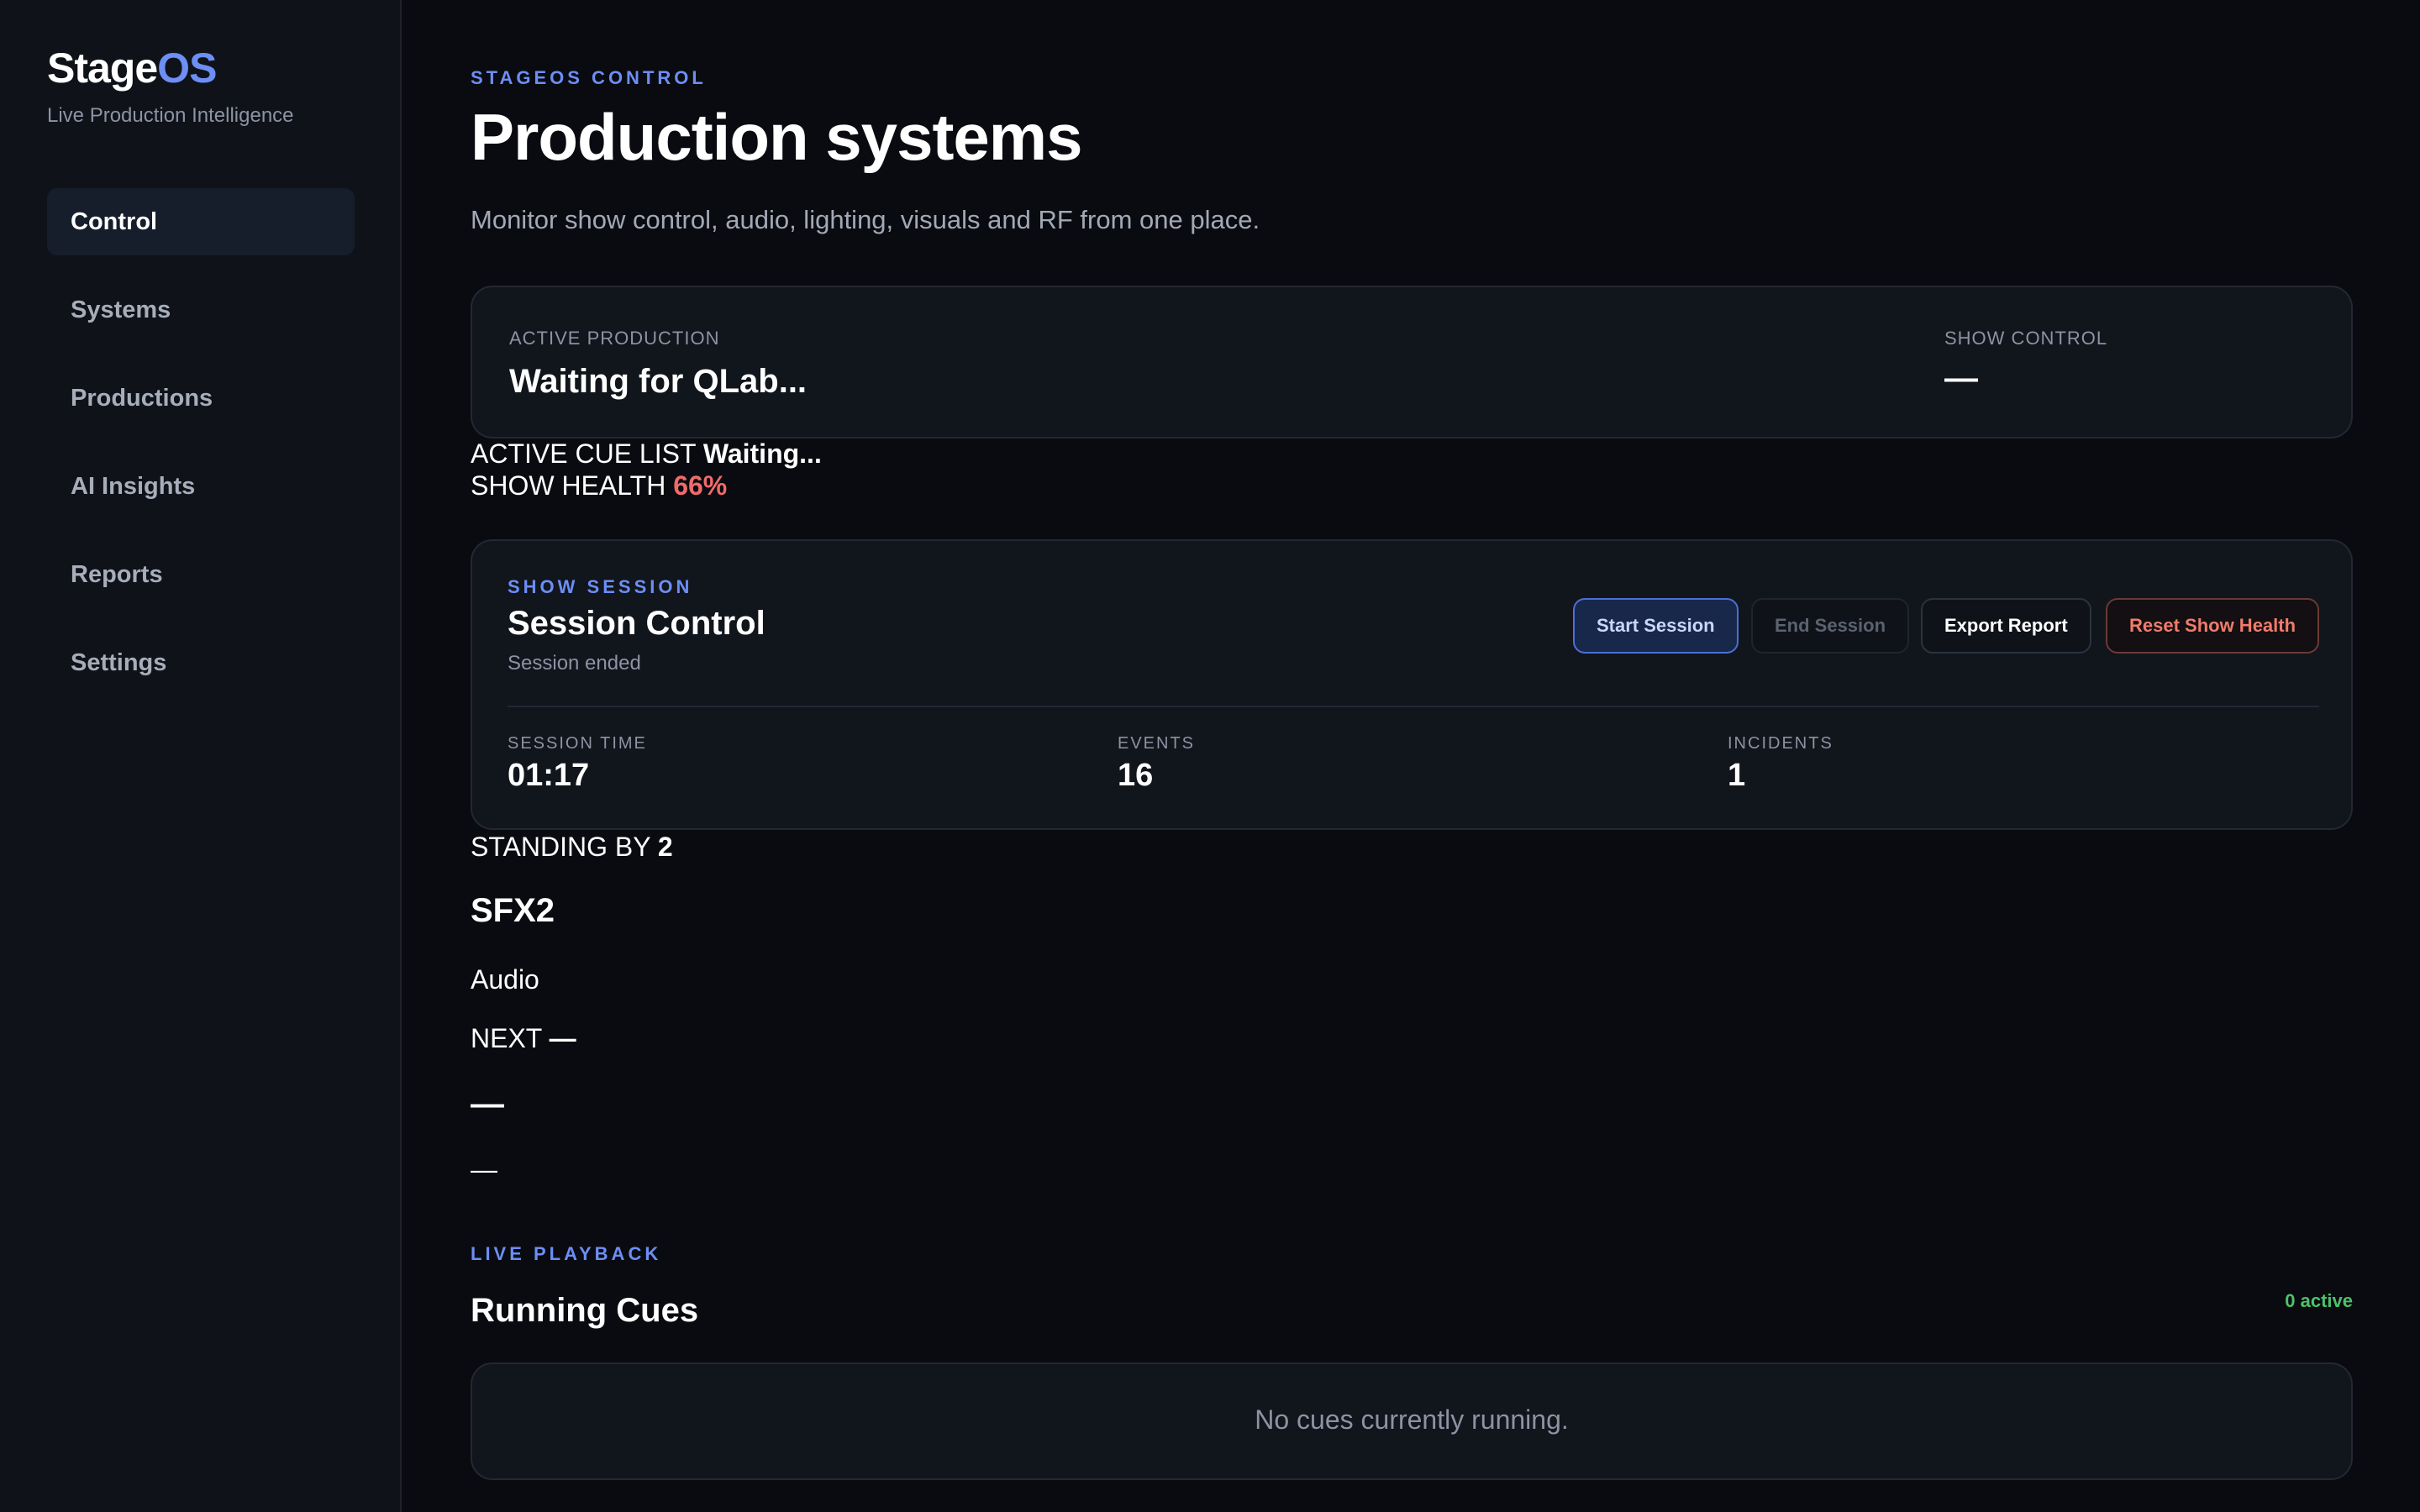 This screenshot has height=1512, width=2420. What do you see at coordinates (201, 310) in the screenshot?
I see `sidebar-item-systems: Systems` at bounding box center [201, 310].